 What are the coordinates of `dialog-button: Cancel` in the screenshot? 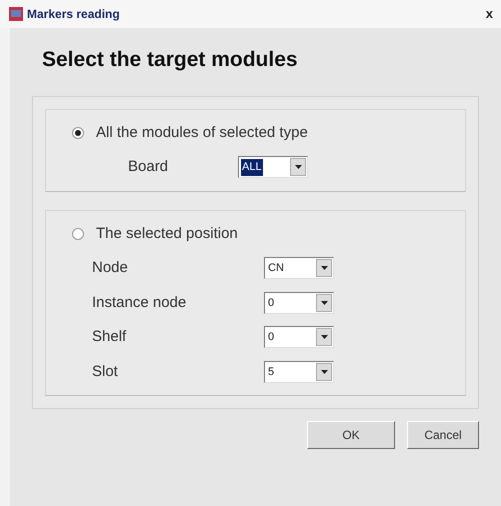 It's located at (443, 435).